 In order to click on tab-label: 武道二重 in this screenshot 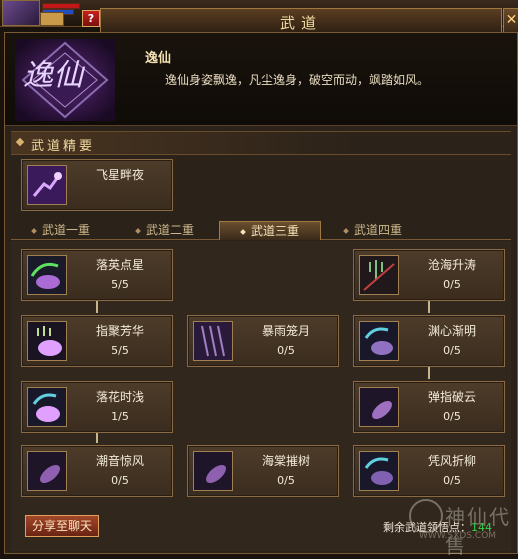, I will do `click(169, 230)`.